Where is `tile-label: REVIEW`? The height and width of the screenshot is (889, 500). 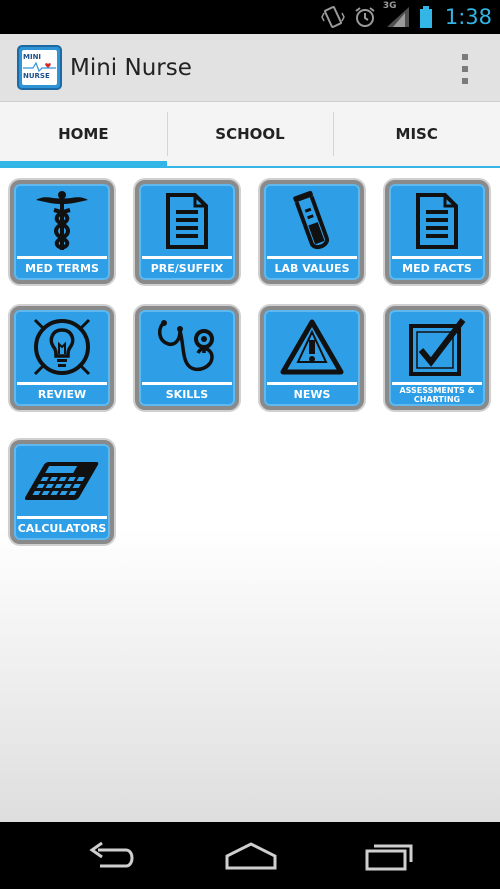
tile-label: REVIEW is located at coordinates (62, 394).